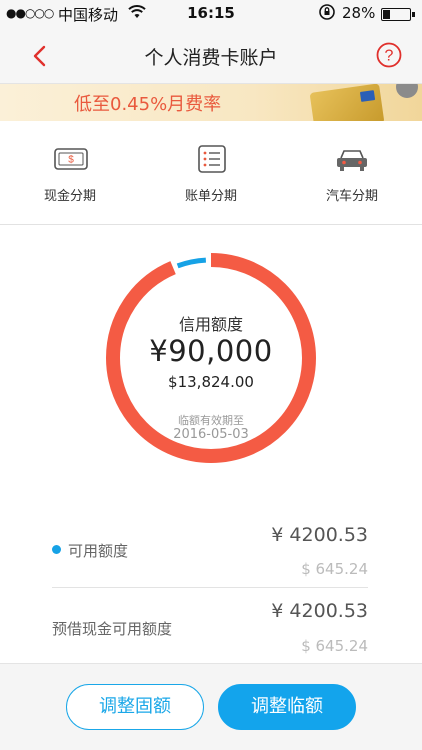  Describe the element at coordinates (211, 420) in the screenshot. I see `temp-limit-validity-label: 临额有效期至` at that location.